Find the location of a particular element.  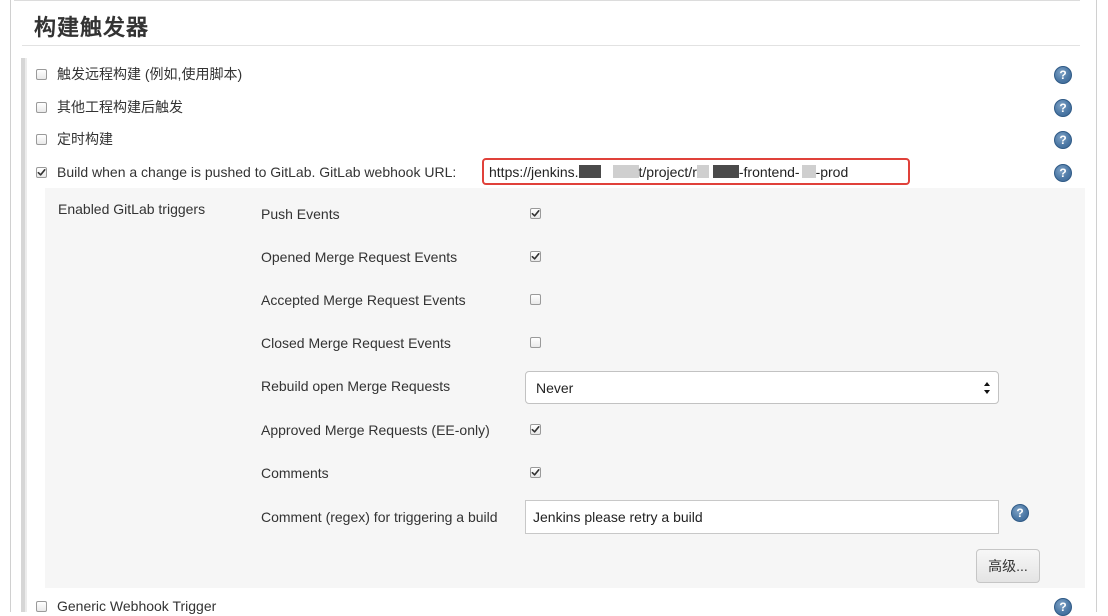

trigger-row-after-other: 其他工程构建后触发 is located at coordinates (109, 107).